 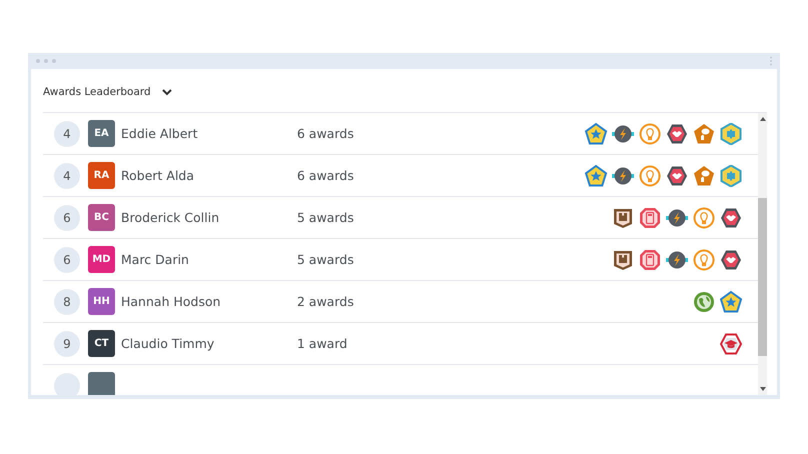 What do you see at coordinates (47, 61) in the screenshot?
I see `window-dots-icon` at bounding box center [47, 61].